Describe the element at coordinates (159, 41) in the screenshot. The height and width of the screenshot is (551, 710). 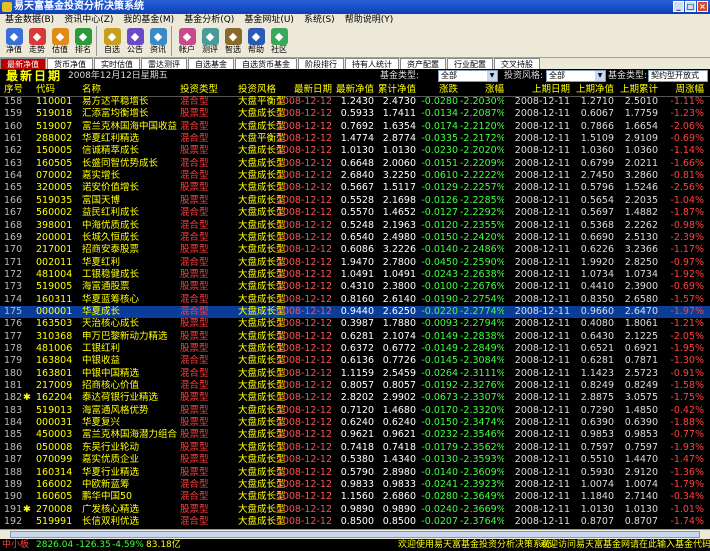
I see `toolbar-button-6: ◆ 资讯` at that location.